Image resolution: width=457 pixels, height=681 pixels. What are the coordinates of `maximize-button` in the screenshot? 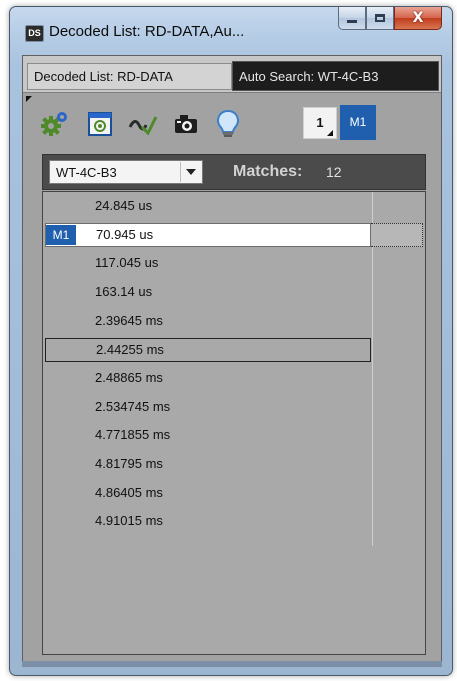 It's located at (380, 18).